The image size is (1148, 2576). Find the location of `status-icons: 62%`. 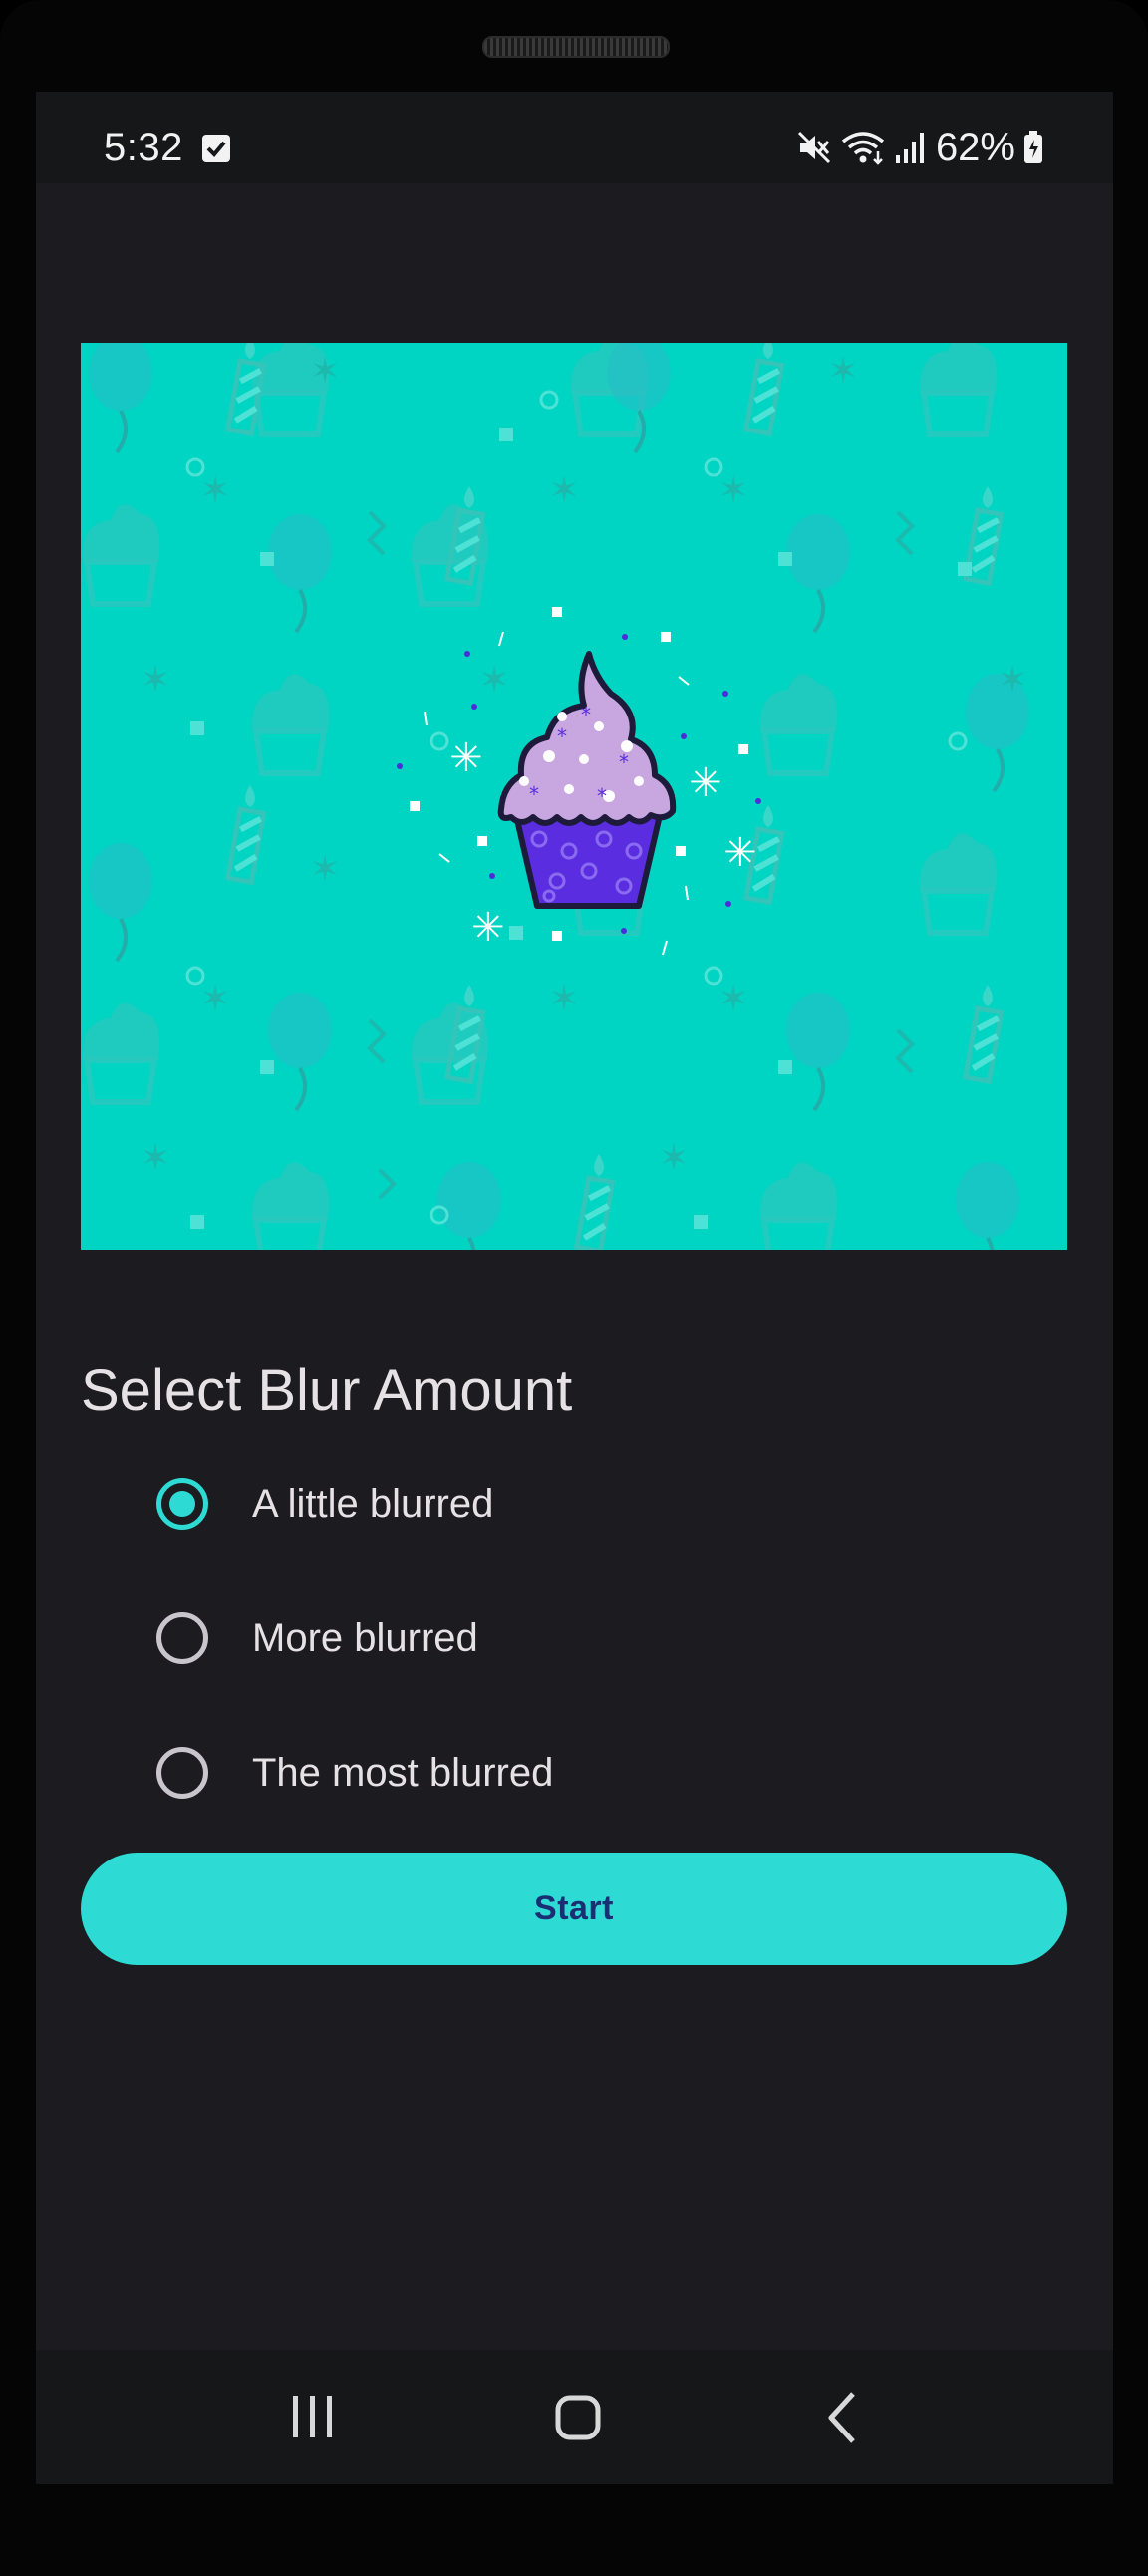

status-icons: 62% is located at coordinates (919, 147).